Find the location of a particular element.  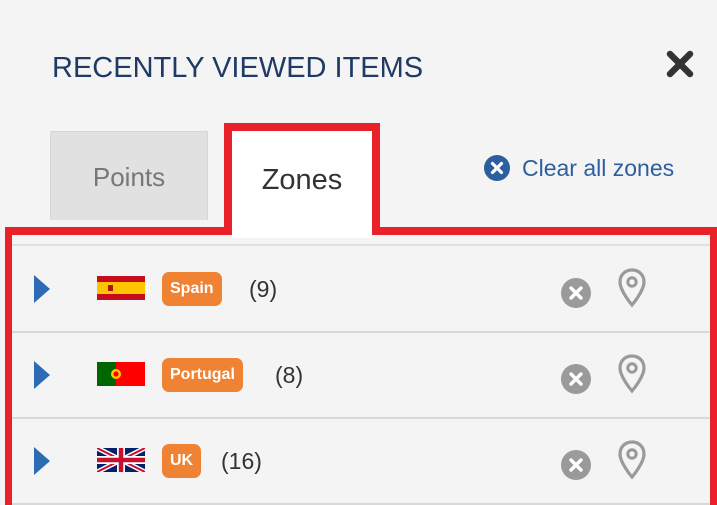

close-button is located at coordinates (680, 64).